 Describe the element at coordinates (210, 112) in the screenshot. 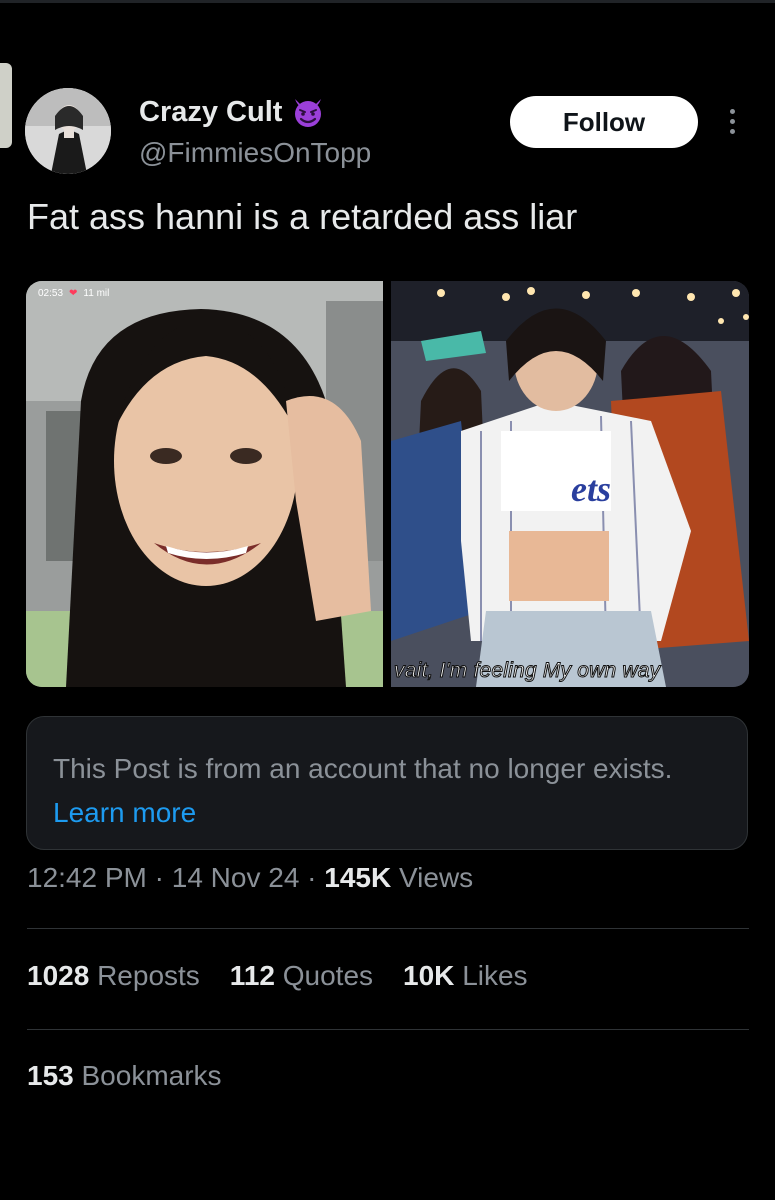

I see `display-name: Crazy Cult` at that location.